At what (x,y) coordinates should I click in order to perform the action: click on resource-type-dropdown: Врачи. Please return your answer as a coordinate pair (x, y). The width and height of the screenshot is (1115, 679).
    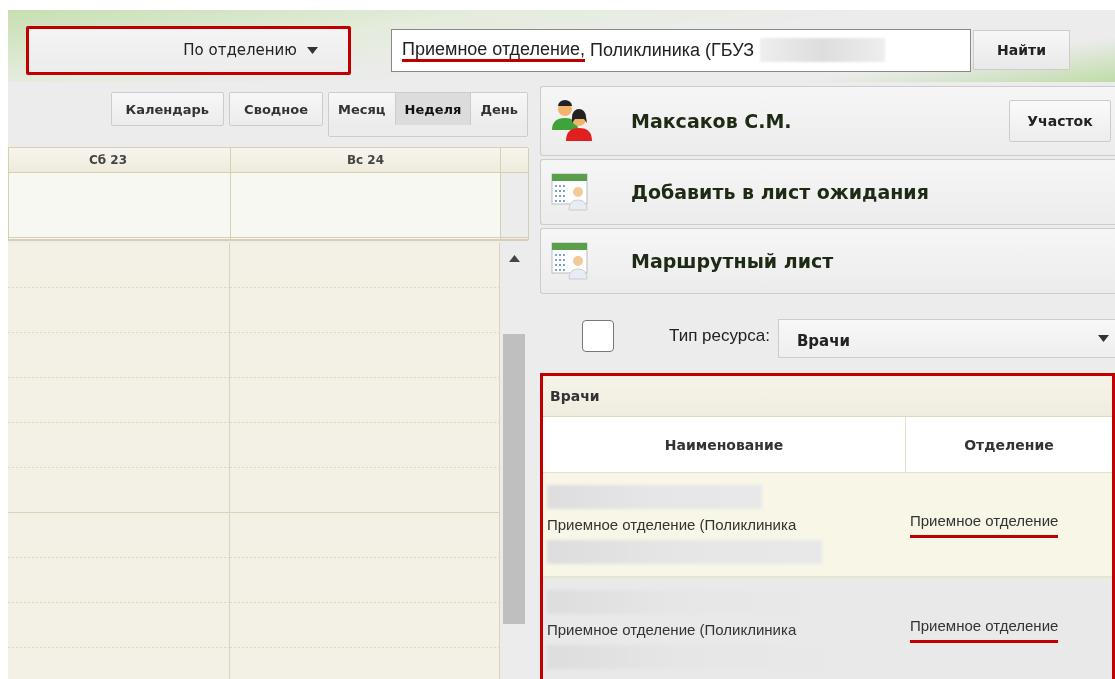
    Looking at the image, I should click on (946, 338).